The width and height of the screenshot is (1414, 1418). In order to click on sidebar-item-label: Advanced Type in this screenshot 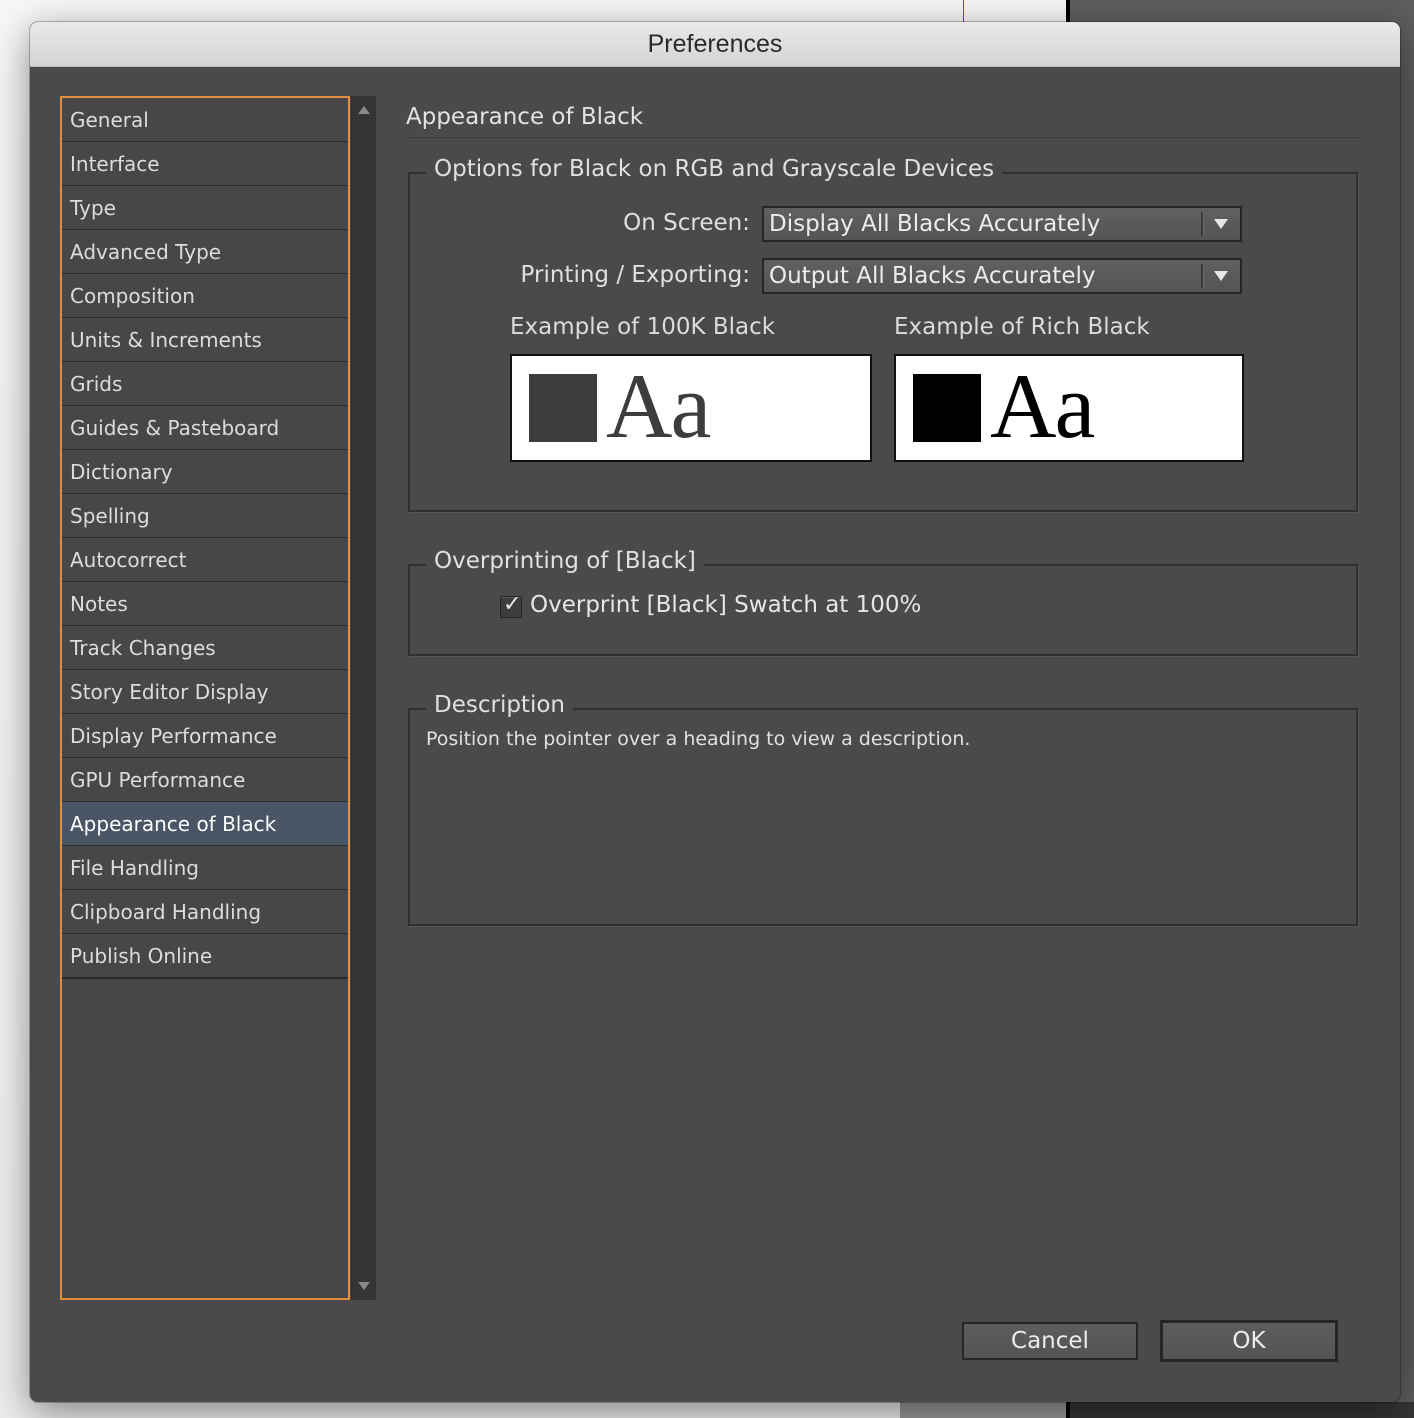, I will do `click(146, 251)`.